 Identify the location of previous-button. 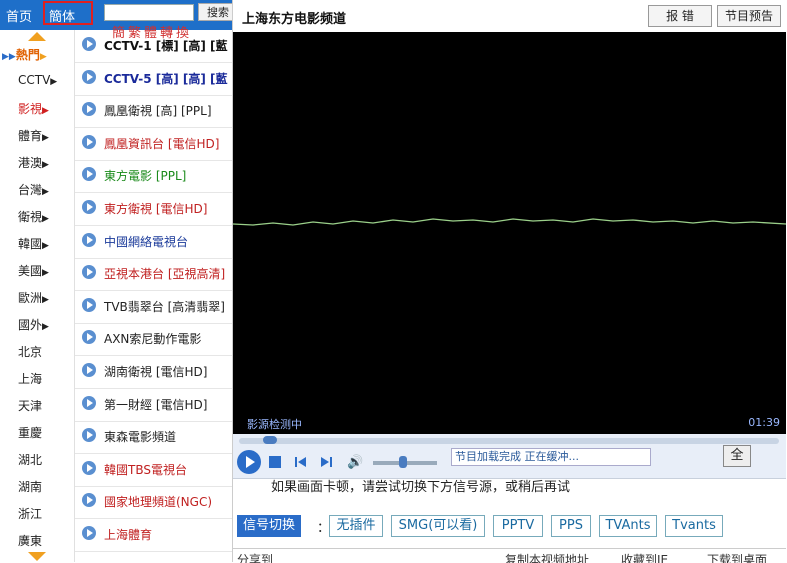
(301, 462).